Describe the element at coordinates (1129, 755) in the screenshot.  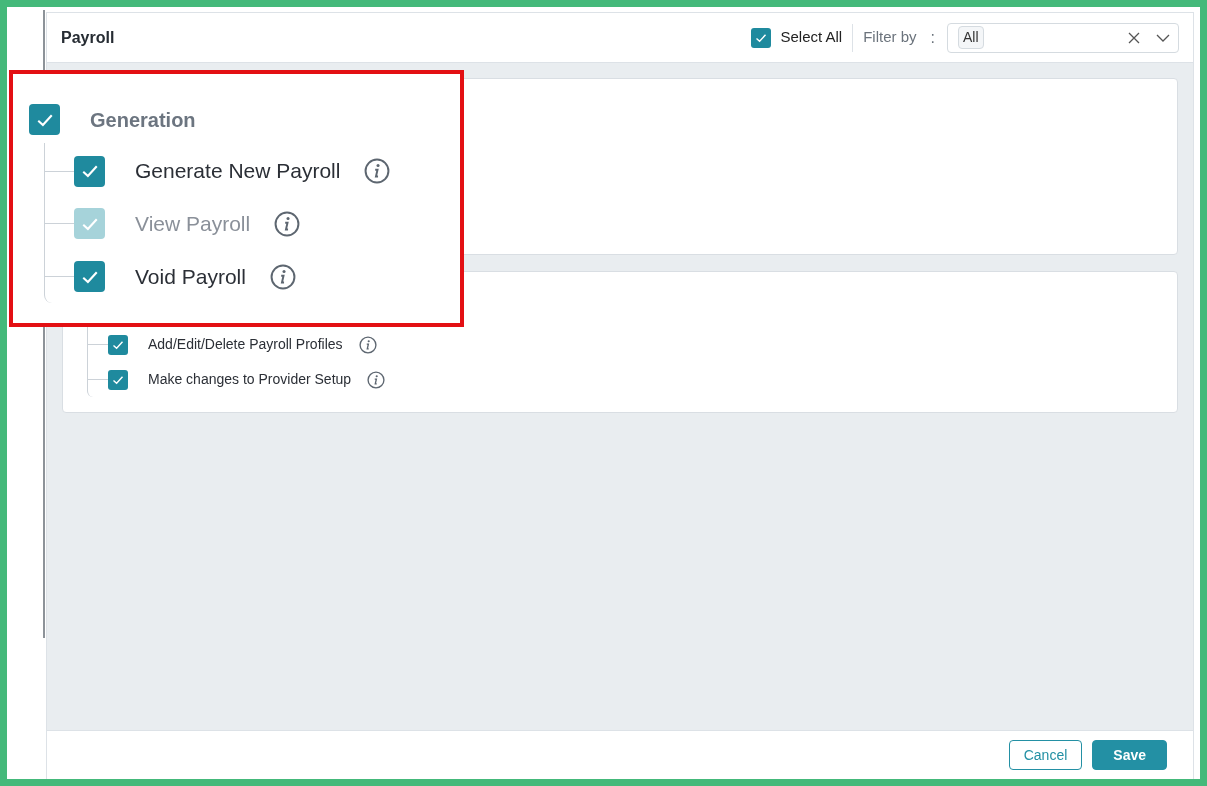
I see `save-button: Save` at that location.